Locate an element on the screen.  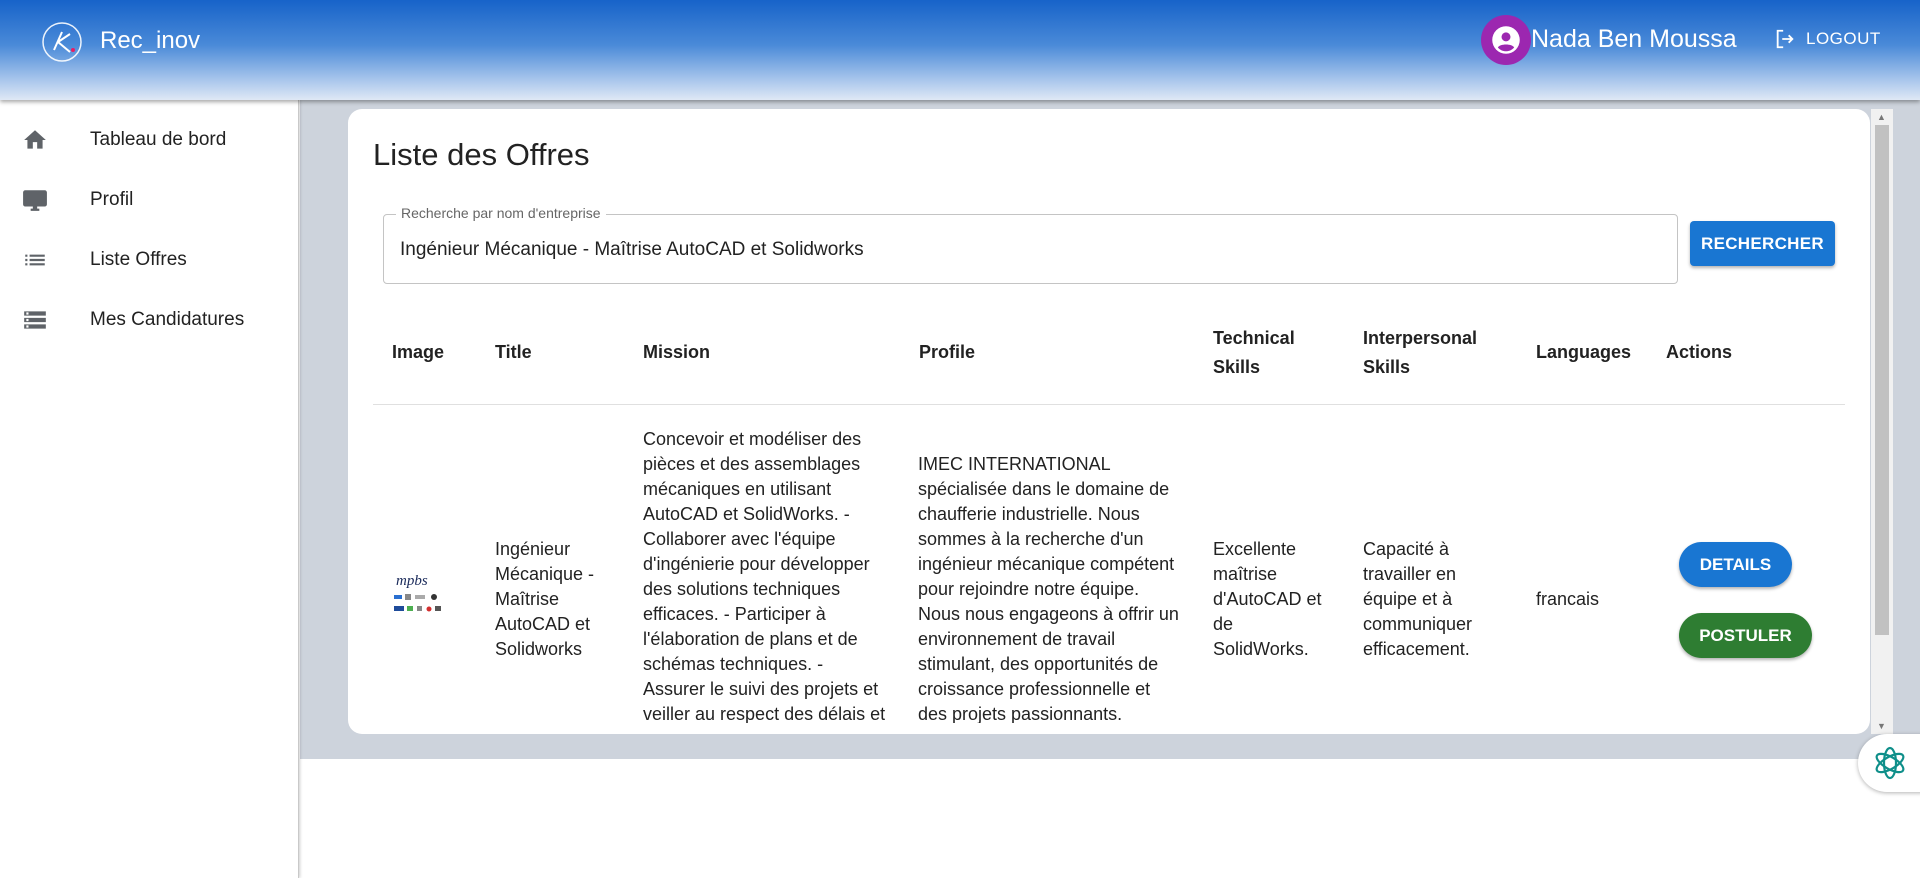
search-button: RECHERCHER is located at coordinates (1762, 243).